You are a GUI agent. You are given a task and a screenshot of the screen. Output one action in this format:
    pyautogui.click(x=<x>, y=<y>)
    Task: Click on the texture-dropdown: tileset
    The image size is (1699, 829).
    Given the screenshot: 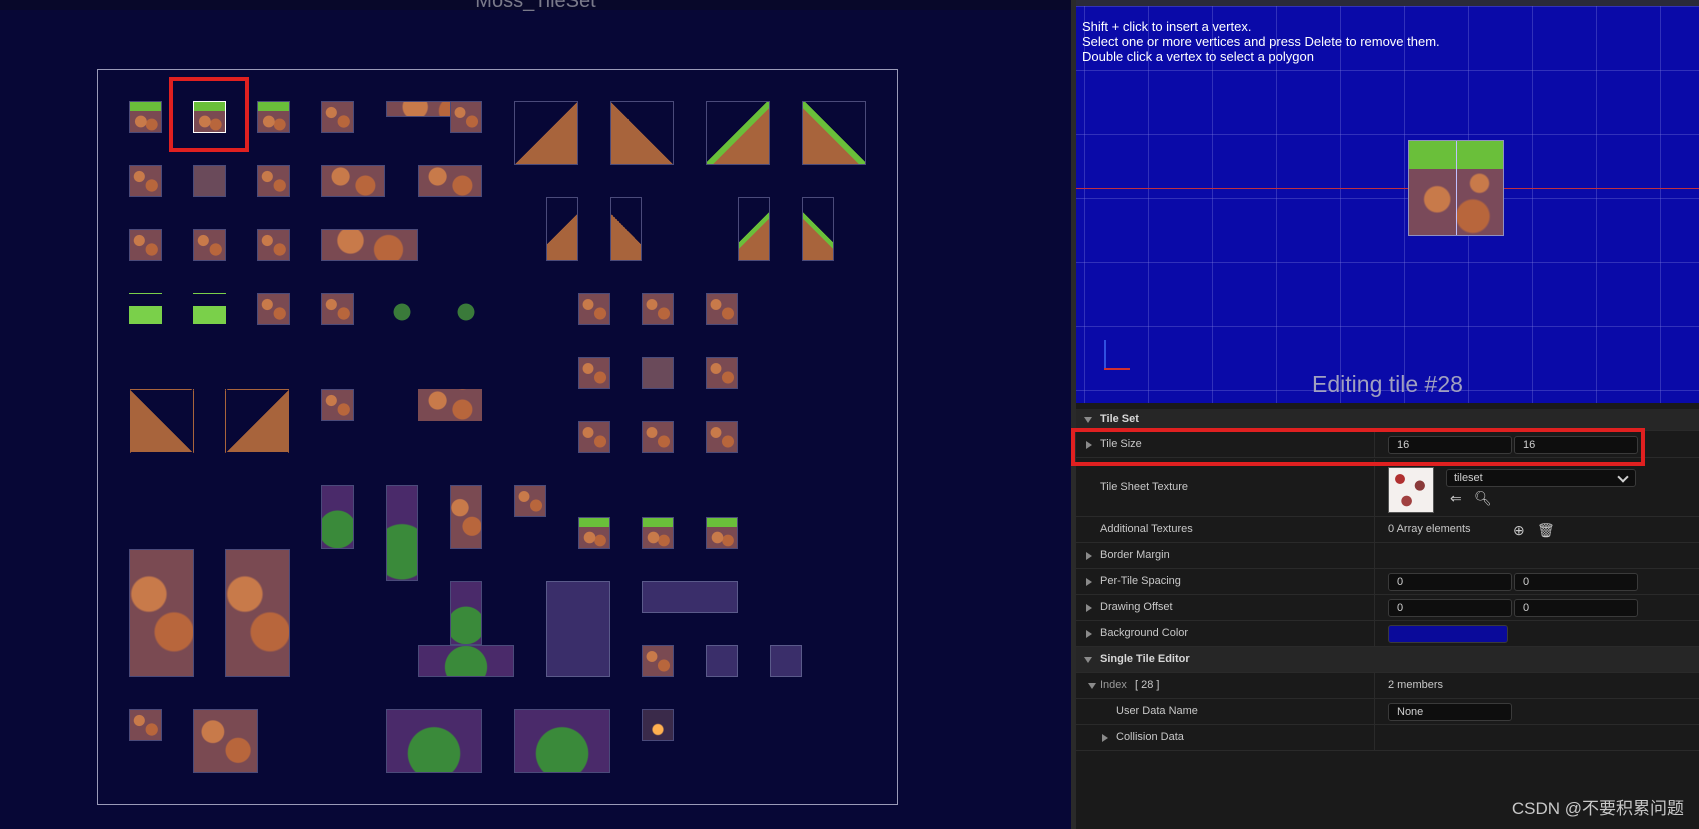 What is the action you would take?
    pyautogui.click(x=1541, y=478)
    